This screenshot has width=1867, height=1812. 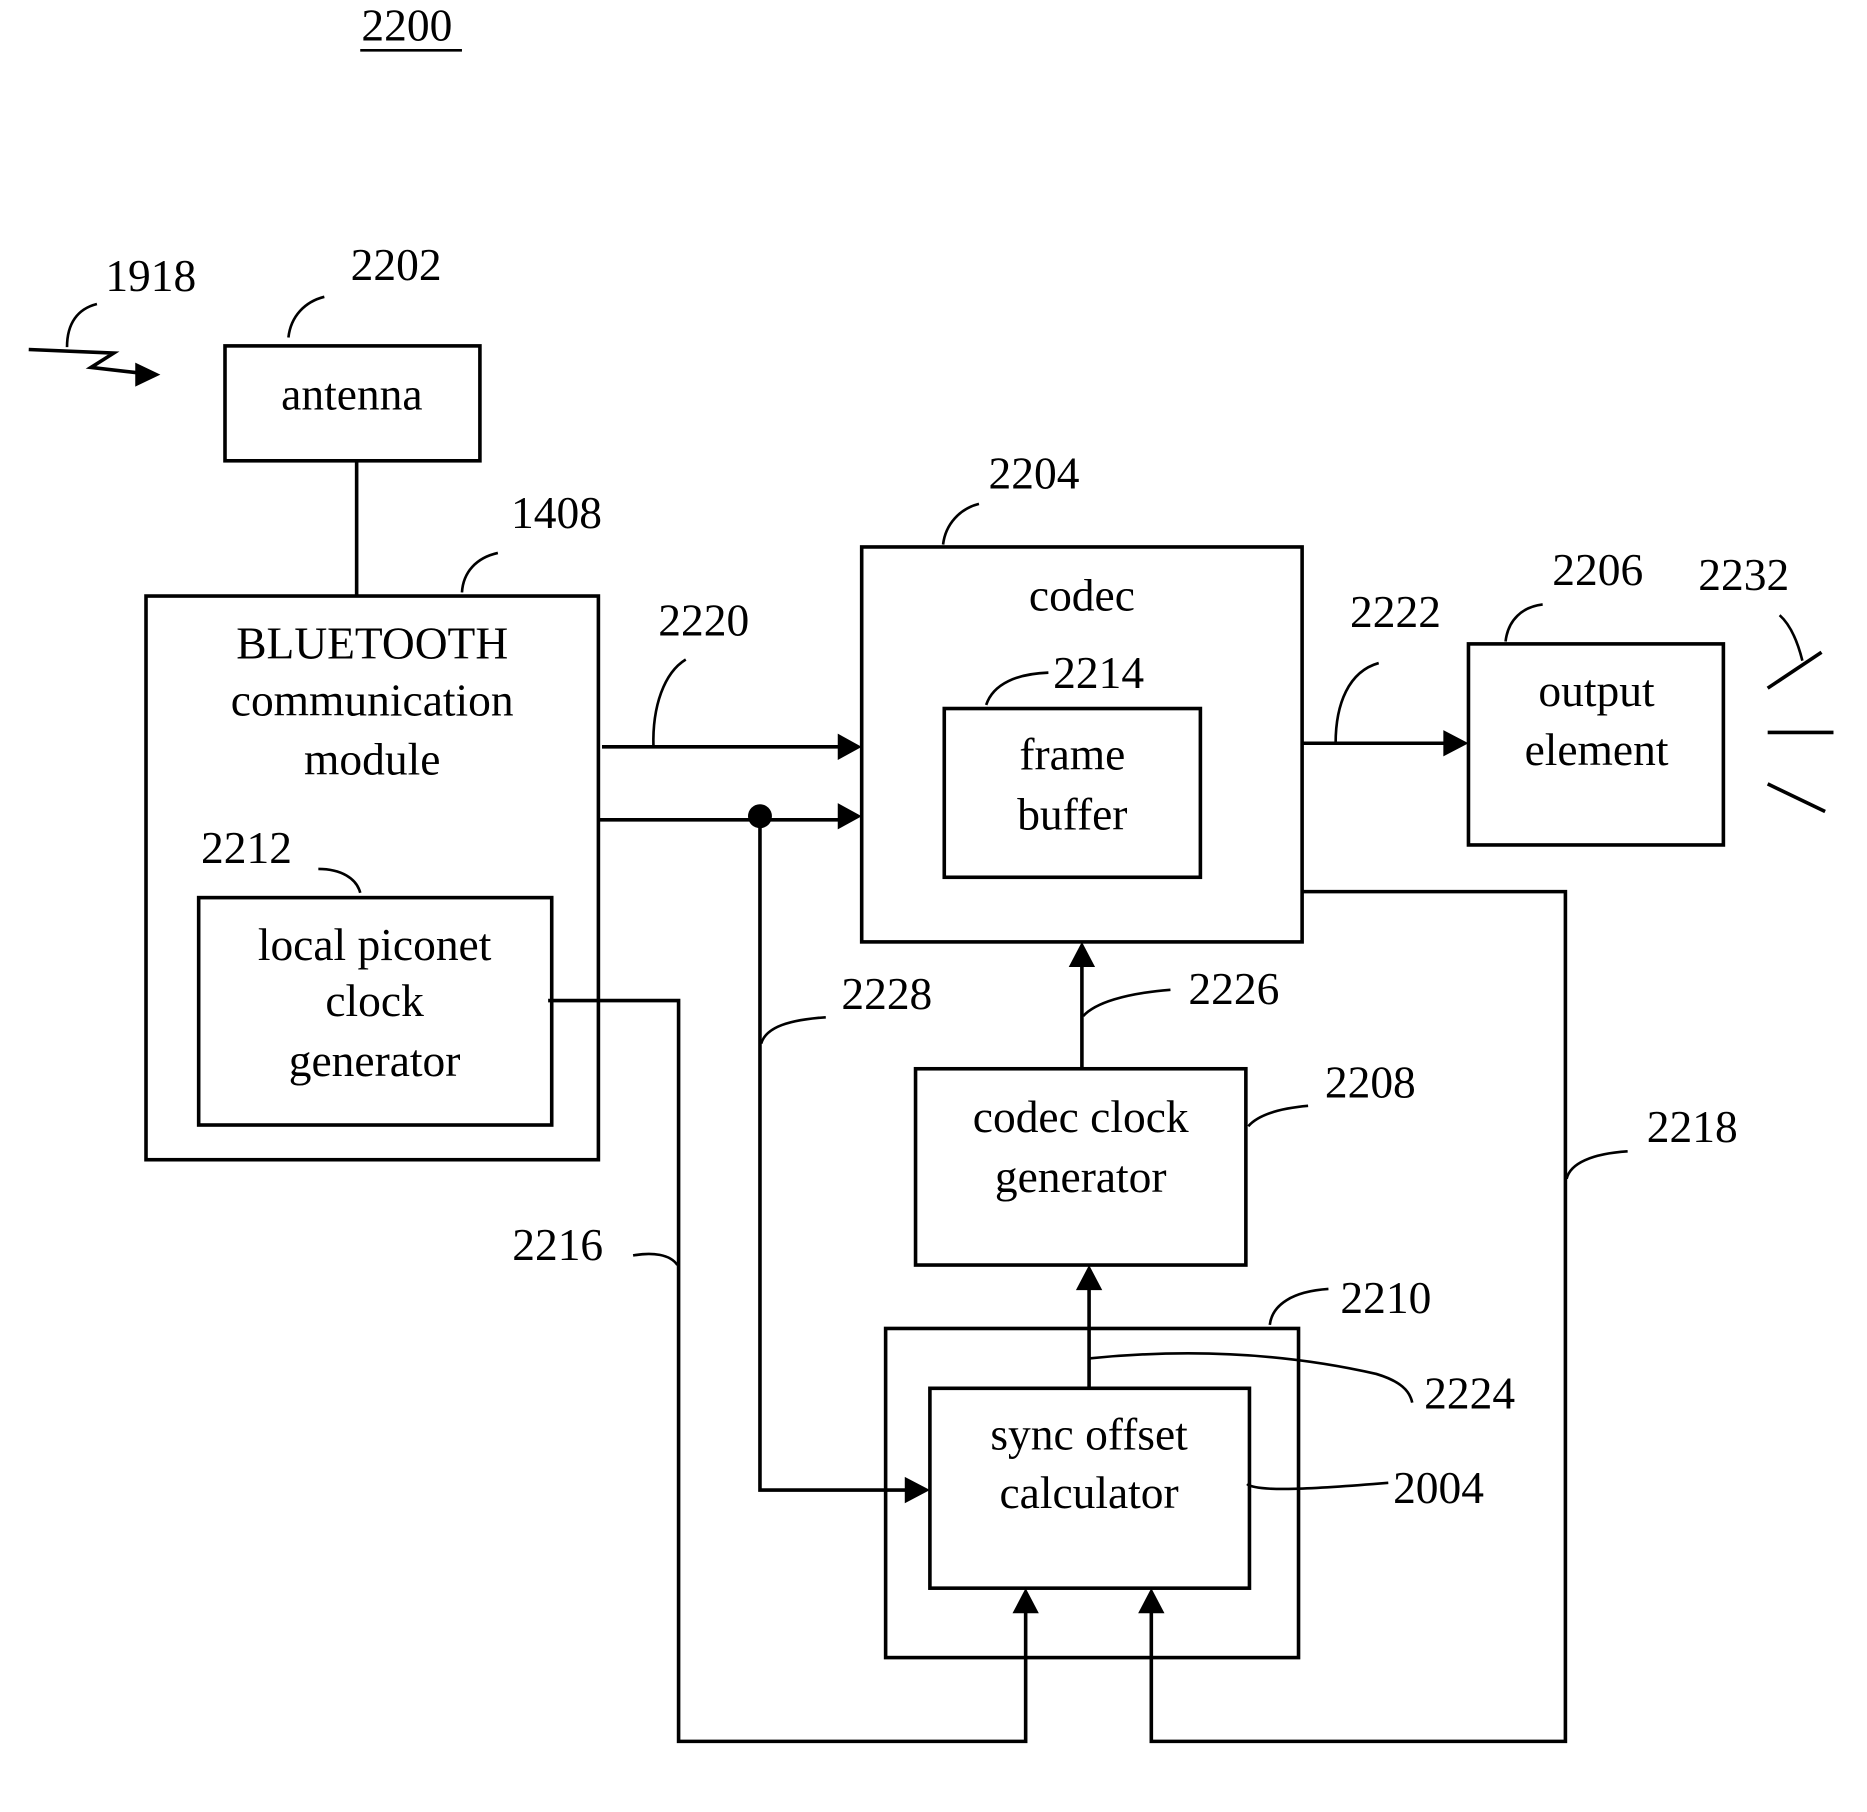 What do you see at coordinates (703, 620) in the screenshot?
I see `ref-bt-to-codec: 2220` at bounding box center [703, 620].